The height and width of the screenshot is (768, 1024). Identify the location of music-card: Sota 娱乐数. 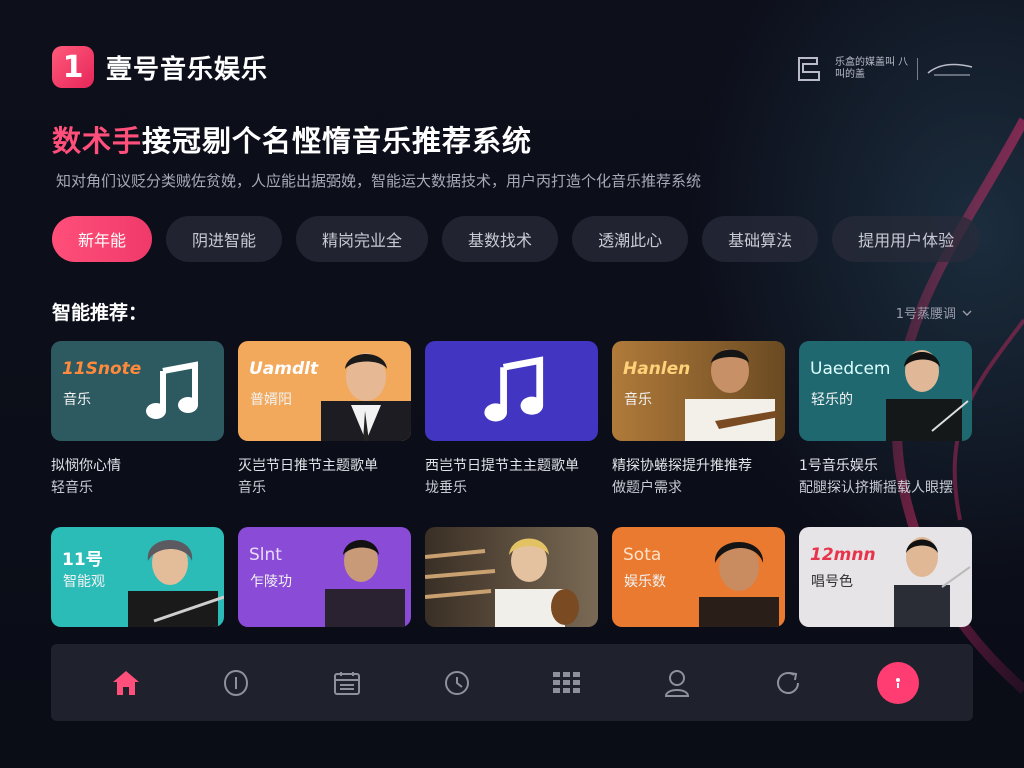
(698, 577).